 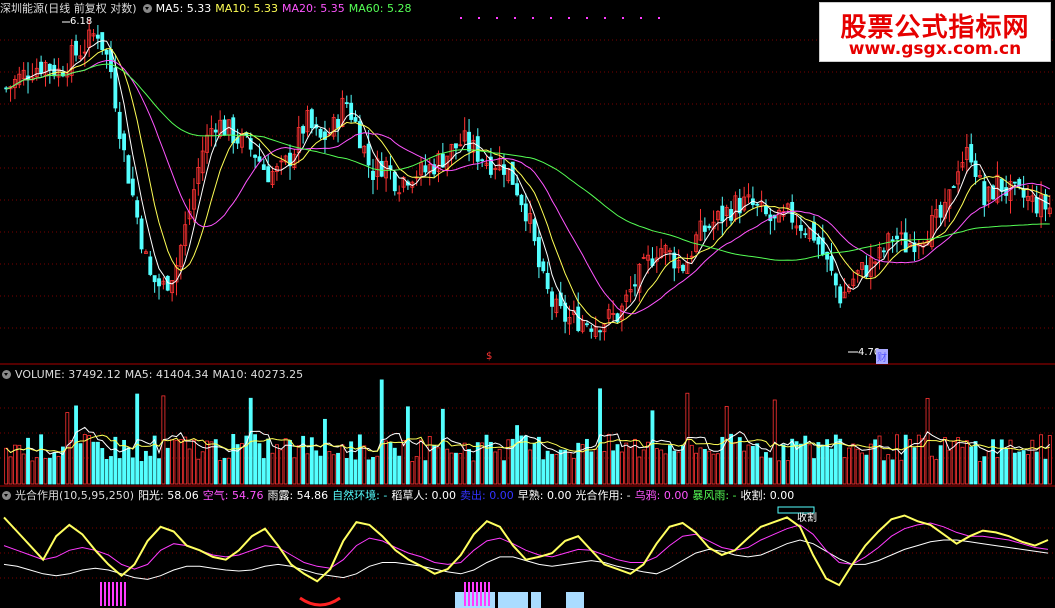 What do you see at coordinates (473, 594) in the screenshot?
I see `signal-bar` at bounding box center [473, 594].